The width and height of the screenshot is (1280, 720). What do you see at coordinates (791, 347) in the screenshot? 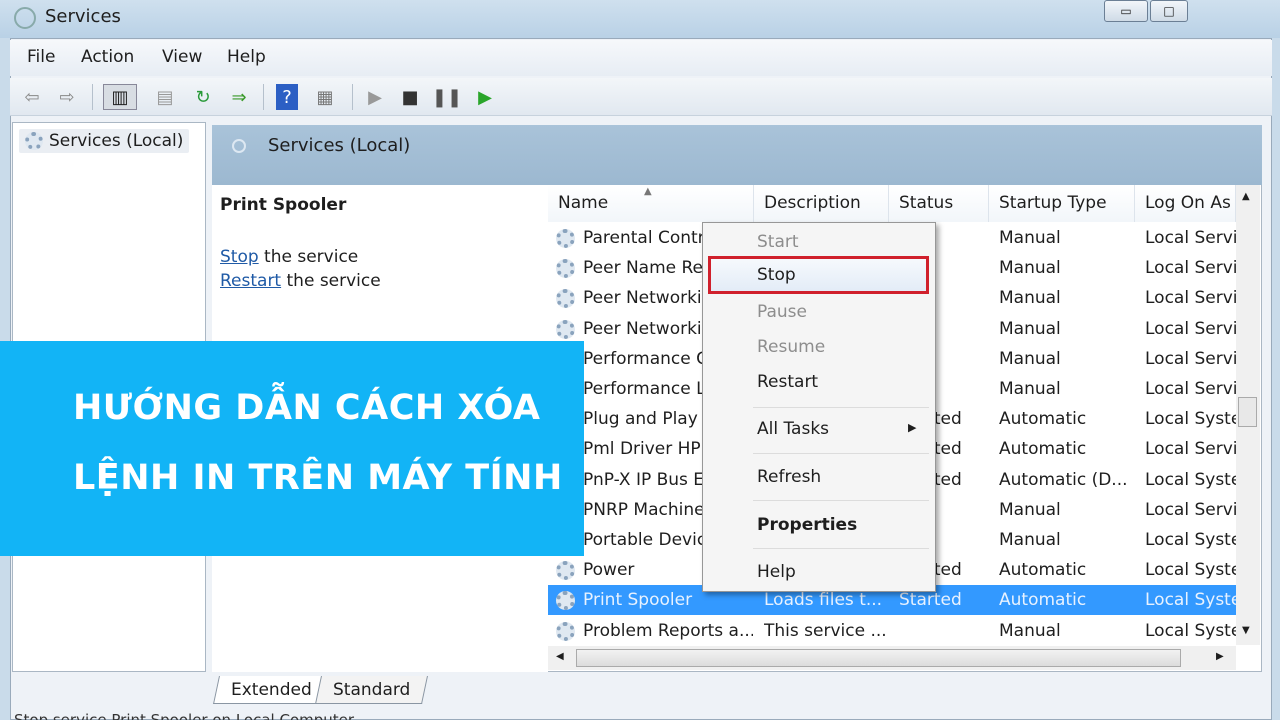
I see `menu-item-resume: Resume` at bounding box center [791, 347].